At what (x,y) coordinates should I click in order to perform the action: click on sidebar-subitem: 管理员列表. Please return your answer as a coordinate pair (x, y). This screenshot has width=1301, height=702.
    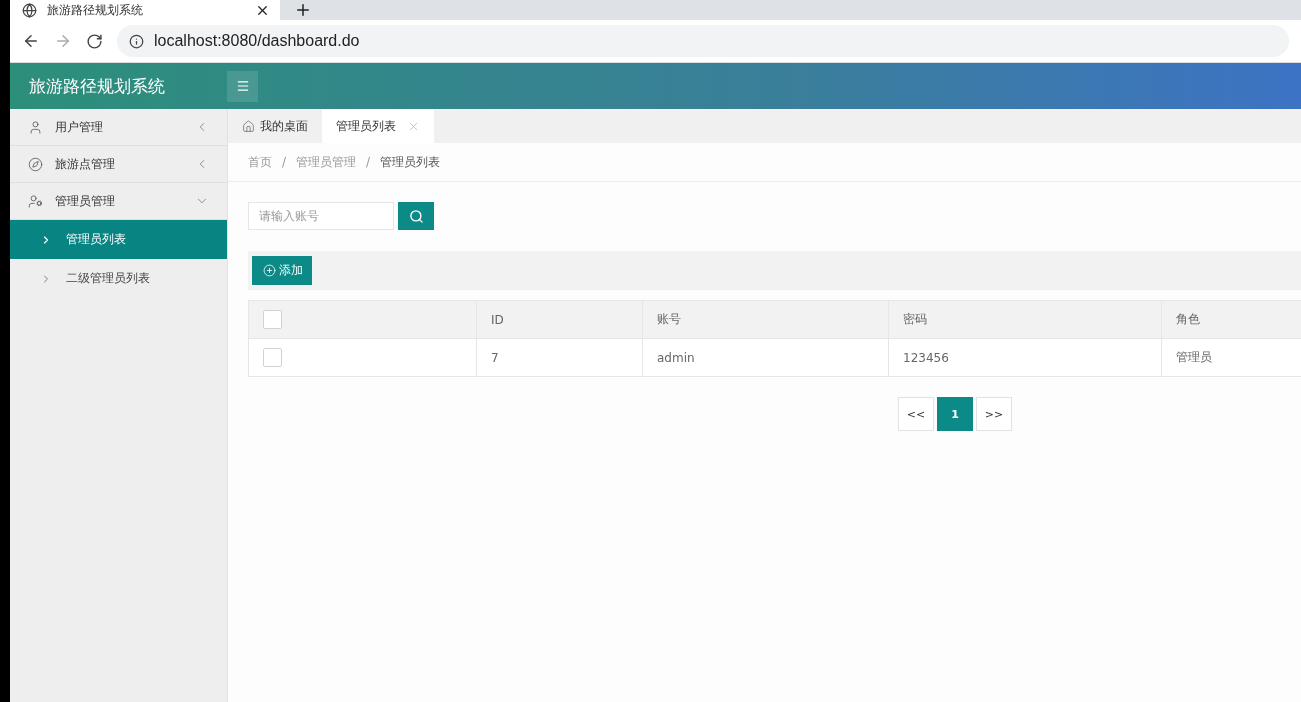
    Looking at the image, I should click on (118, 239).